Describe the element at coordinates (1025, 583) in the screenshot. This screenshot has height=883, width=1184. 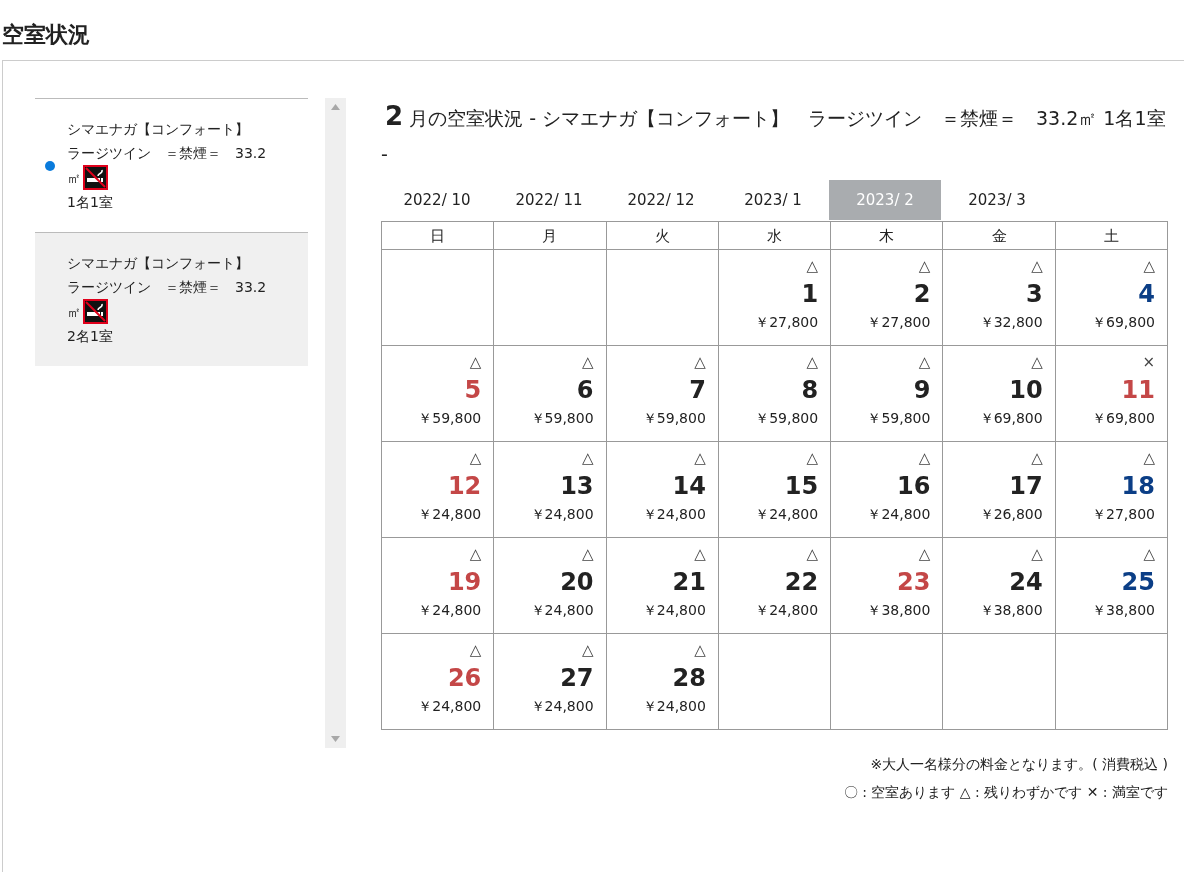
I see `day-number: 24` at that location.